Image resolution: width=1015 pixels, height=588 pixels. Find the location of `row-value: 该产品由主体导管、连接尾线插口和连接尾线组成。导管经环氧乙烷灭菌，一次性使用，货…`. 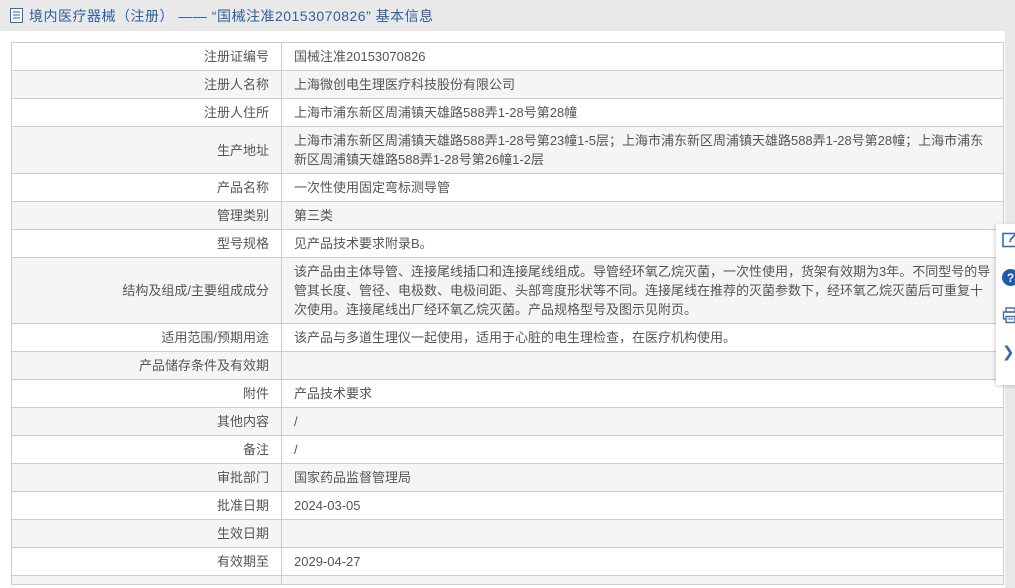

row-value: 该产品由主体导管、连接尾线插口和连接尾线组成。导管经环氧乙烷灭菌，一次性使用，货… is located at coordinates (642, 290).